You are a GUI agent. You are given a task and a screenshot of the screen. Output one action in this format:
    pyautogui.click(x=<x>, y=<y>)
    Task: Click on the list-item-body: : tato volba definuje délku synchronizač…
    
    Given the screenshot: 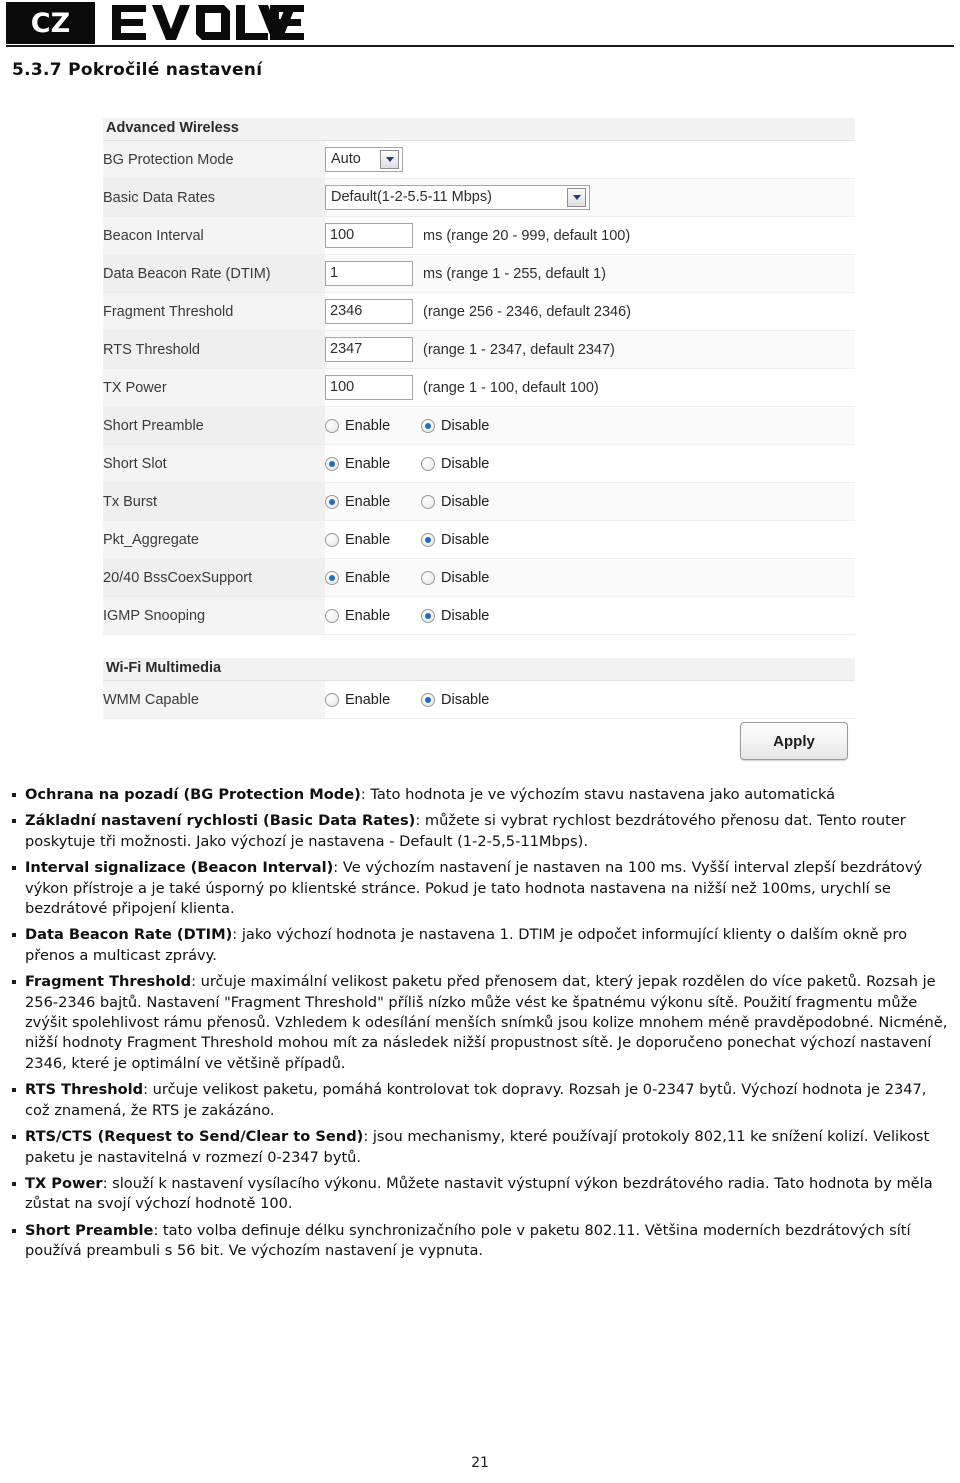 What is the action you would take?
    pyautogui.click(x=468, y=1240)
    